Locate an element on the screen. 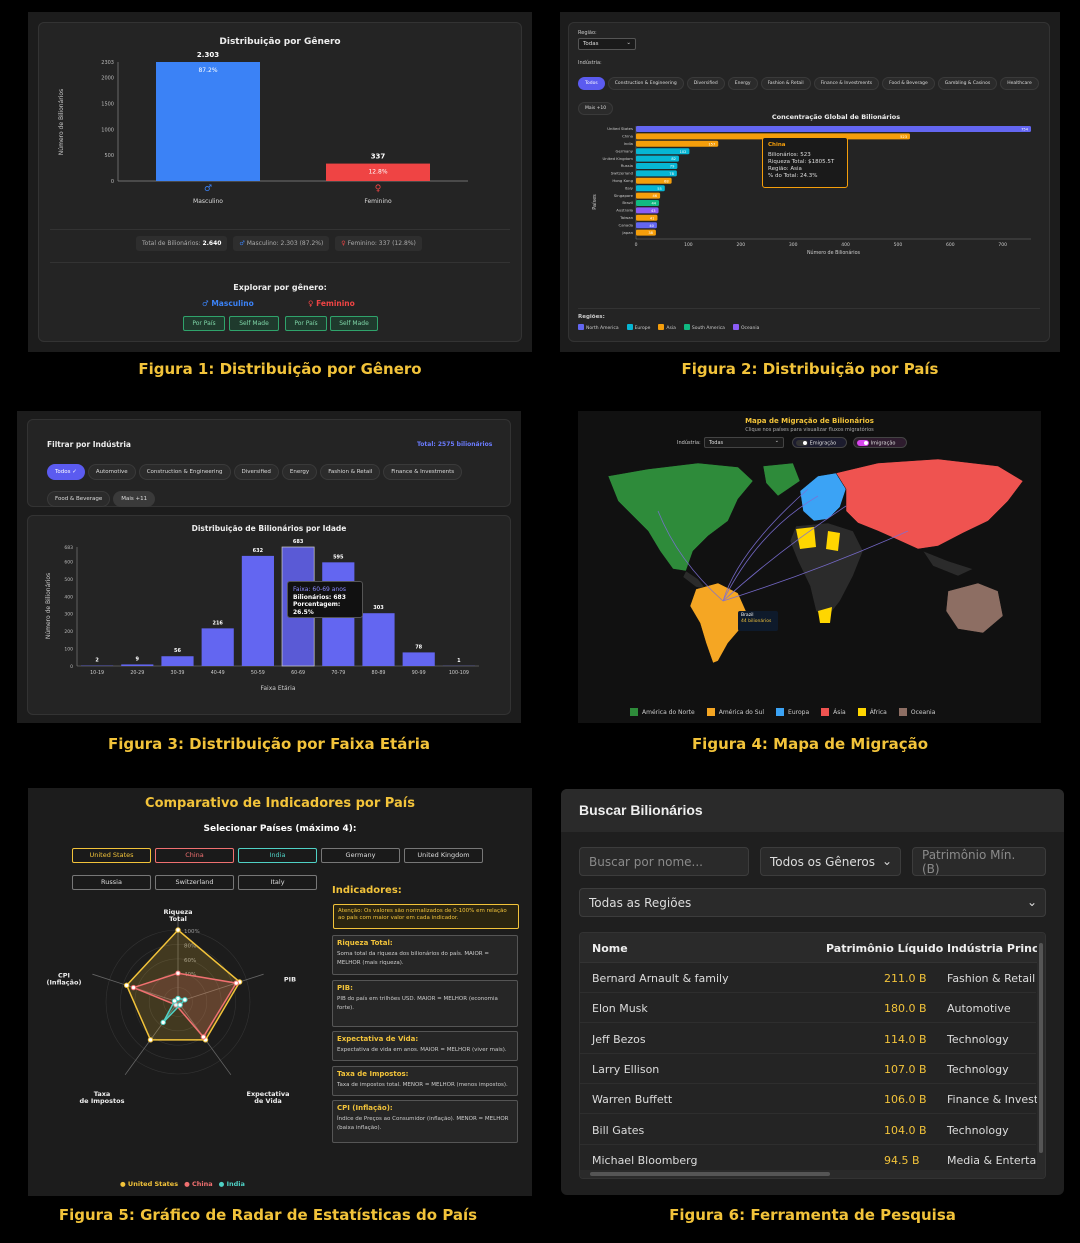 This screenshot has width=1080, height=1243. legend-item: América do Sul is located at coordinates (735, 712).